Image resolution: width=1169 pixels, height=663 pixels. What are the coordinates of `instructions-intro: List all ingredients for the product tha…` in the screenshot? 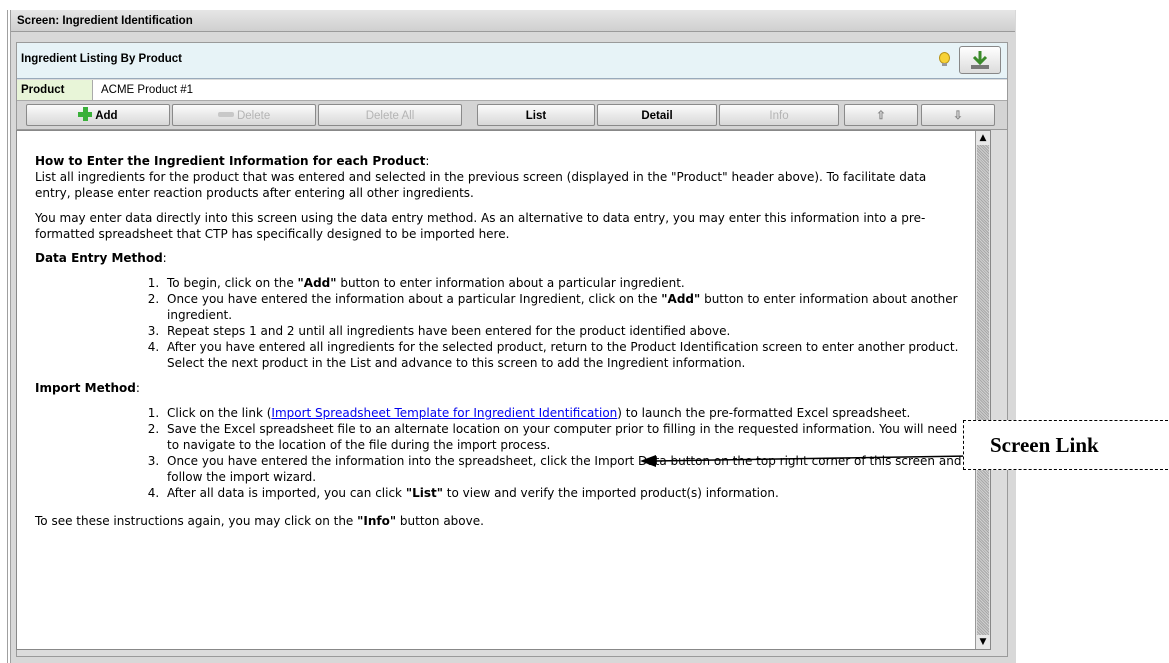 It's located at (481, 185).